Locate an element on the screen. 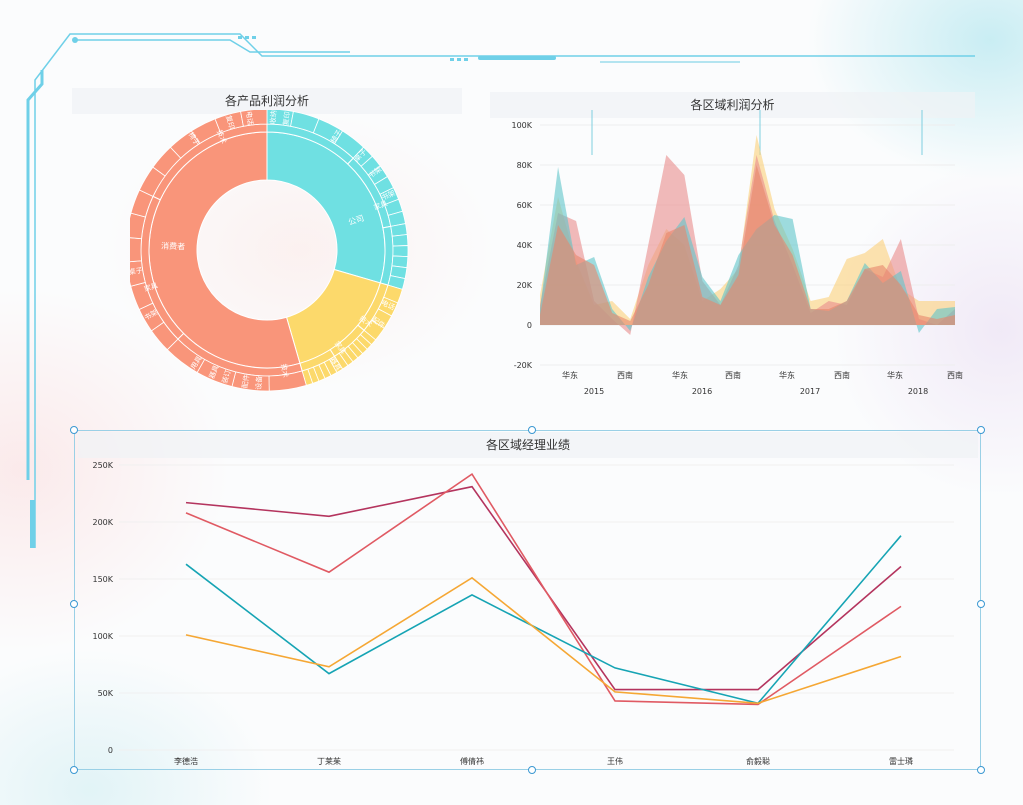 The width and height of the screenshot is (1023, 805). y-tick-label: 250K is located at coordinates (102, 465).